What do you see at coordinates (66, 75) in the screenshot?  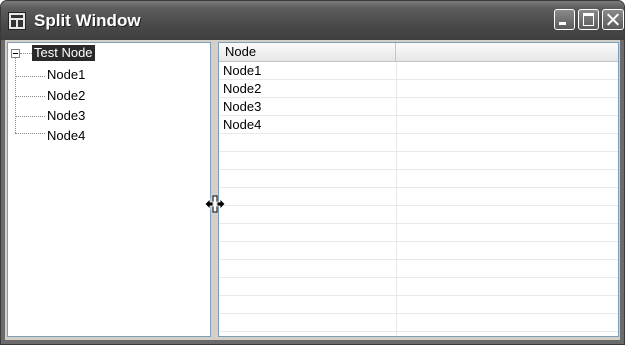 I see `tree-node-node1: Node1` at bounding box center [66, 75].